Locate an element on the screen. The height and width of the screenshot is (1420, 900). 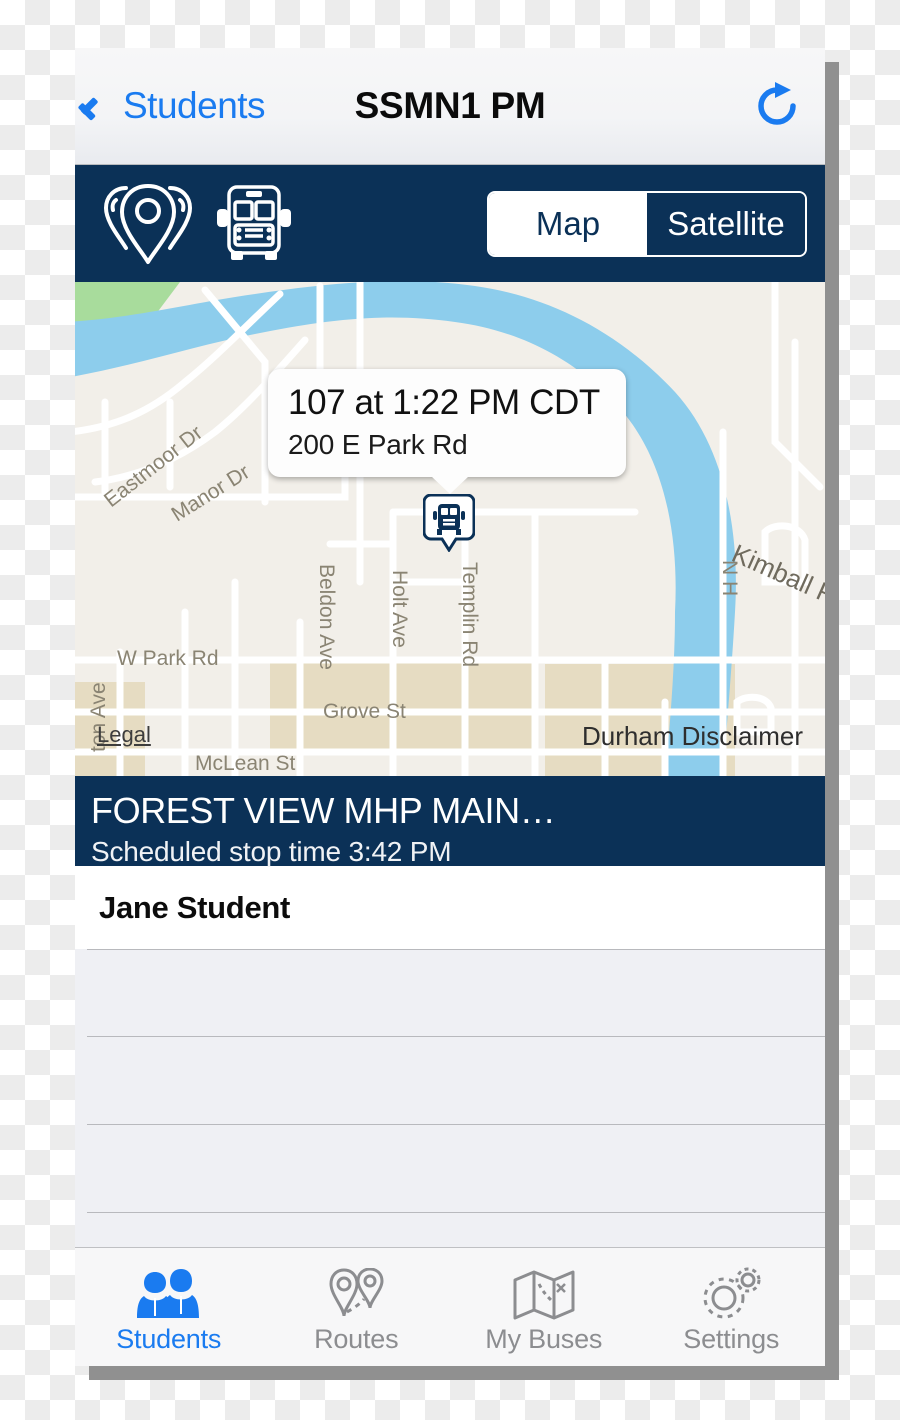
tab-bar: Students Routes My Buses Settings is located at coordinates (450, 1306).